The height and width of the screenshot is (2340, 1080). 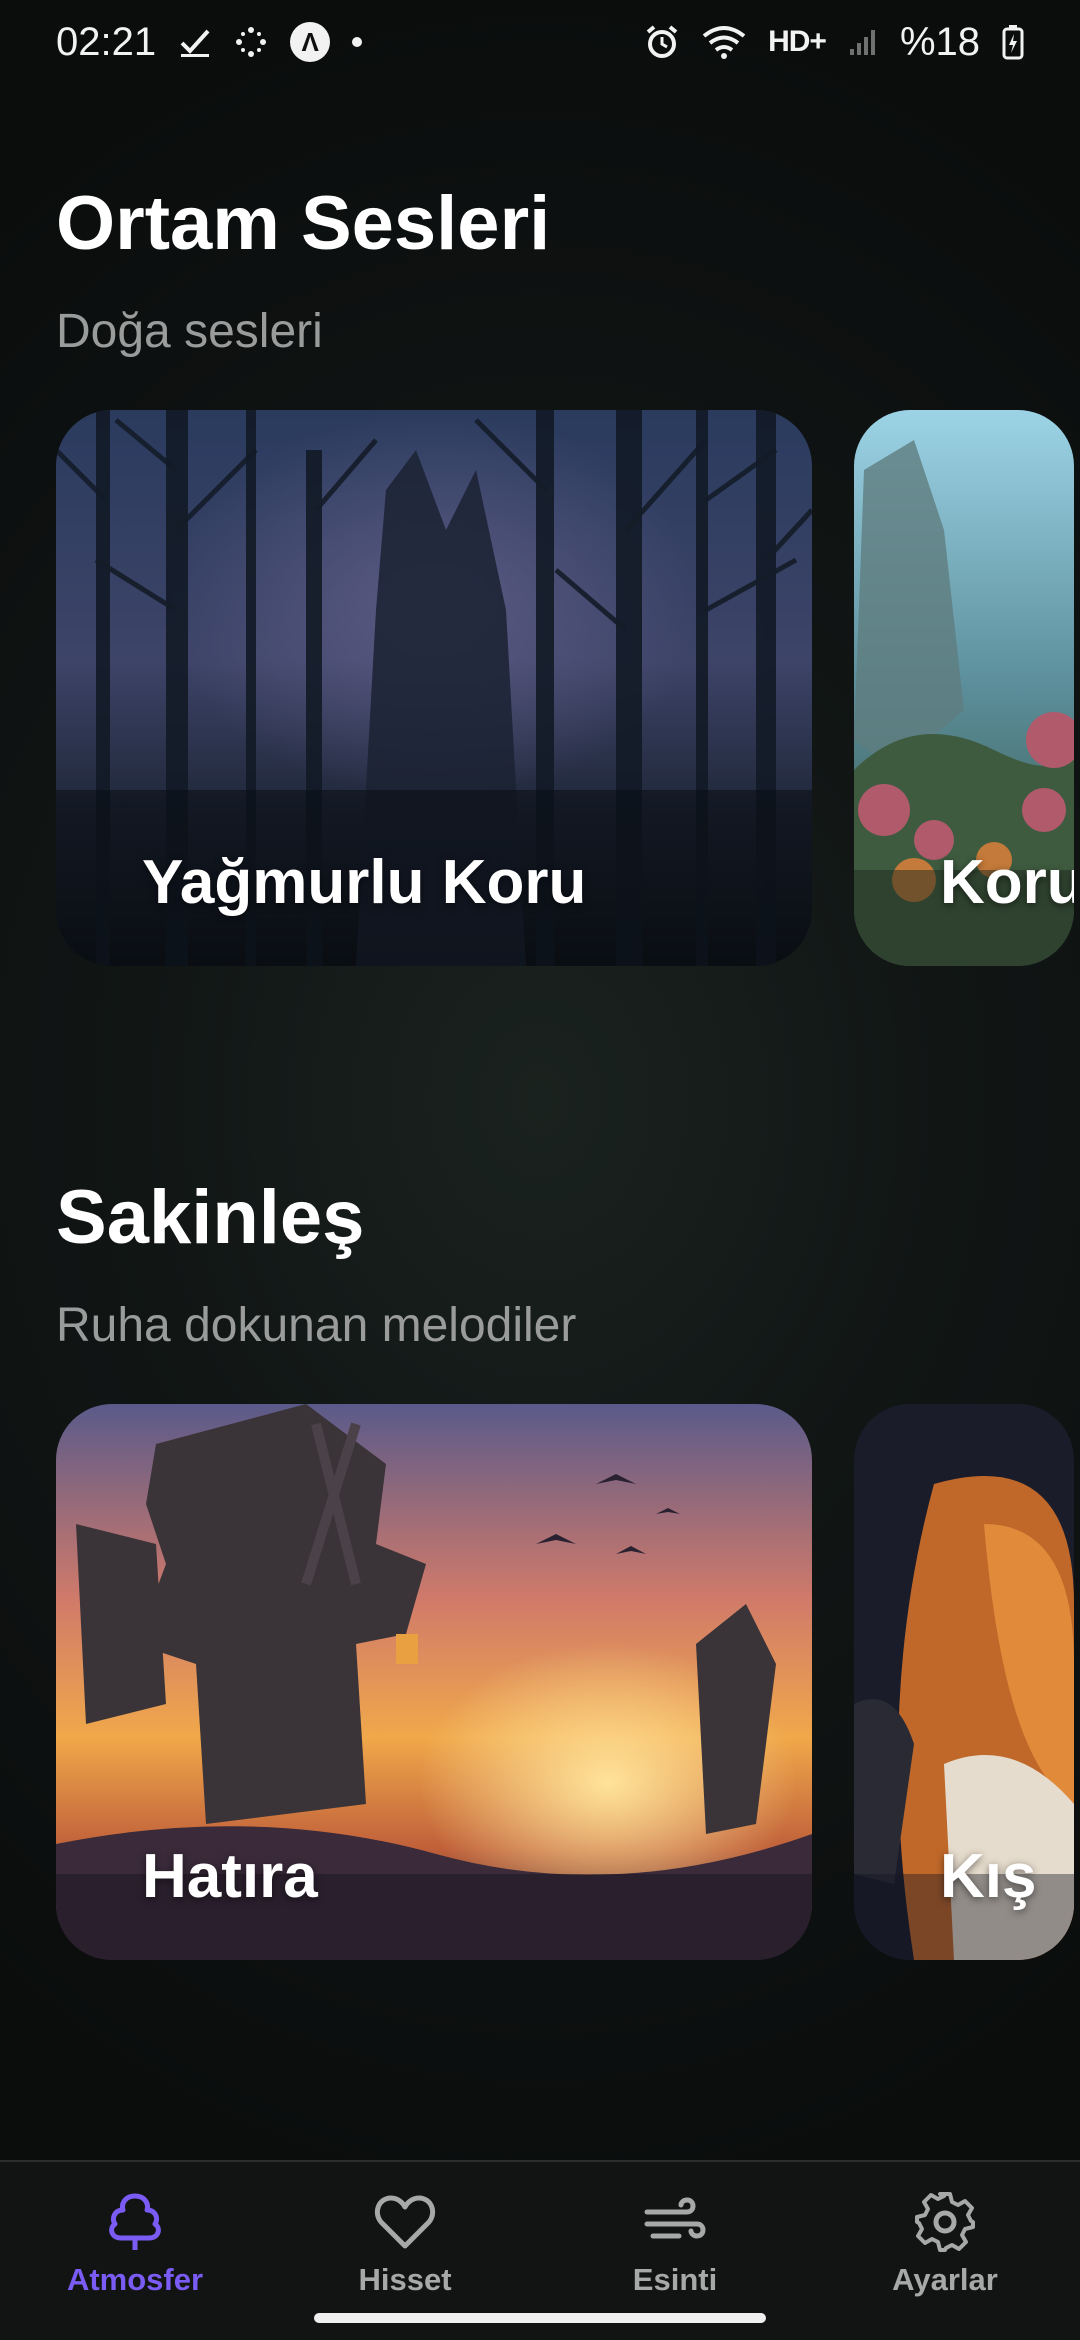 I want to click on section-title-sakinles: Sakinleş, so click(x=210, y=1217).